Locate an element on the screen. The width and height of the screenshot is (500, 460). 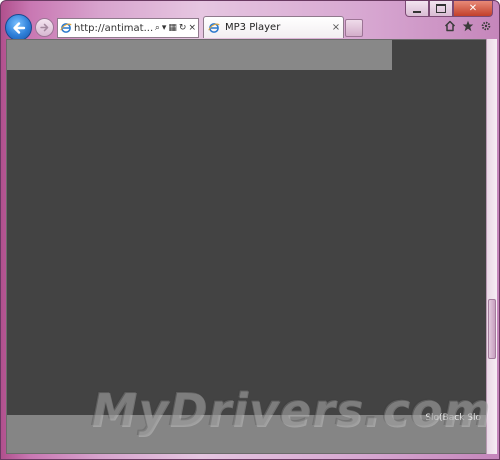
address-tools: ⌕ ▾ ▦ ↻ × is located at coordinates (176, 28).